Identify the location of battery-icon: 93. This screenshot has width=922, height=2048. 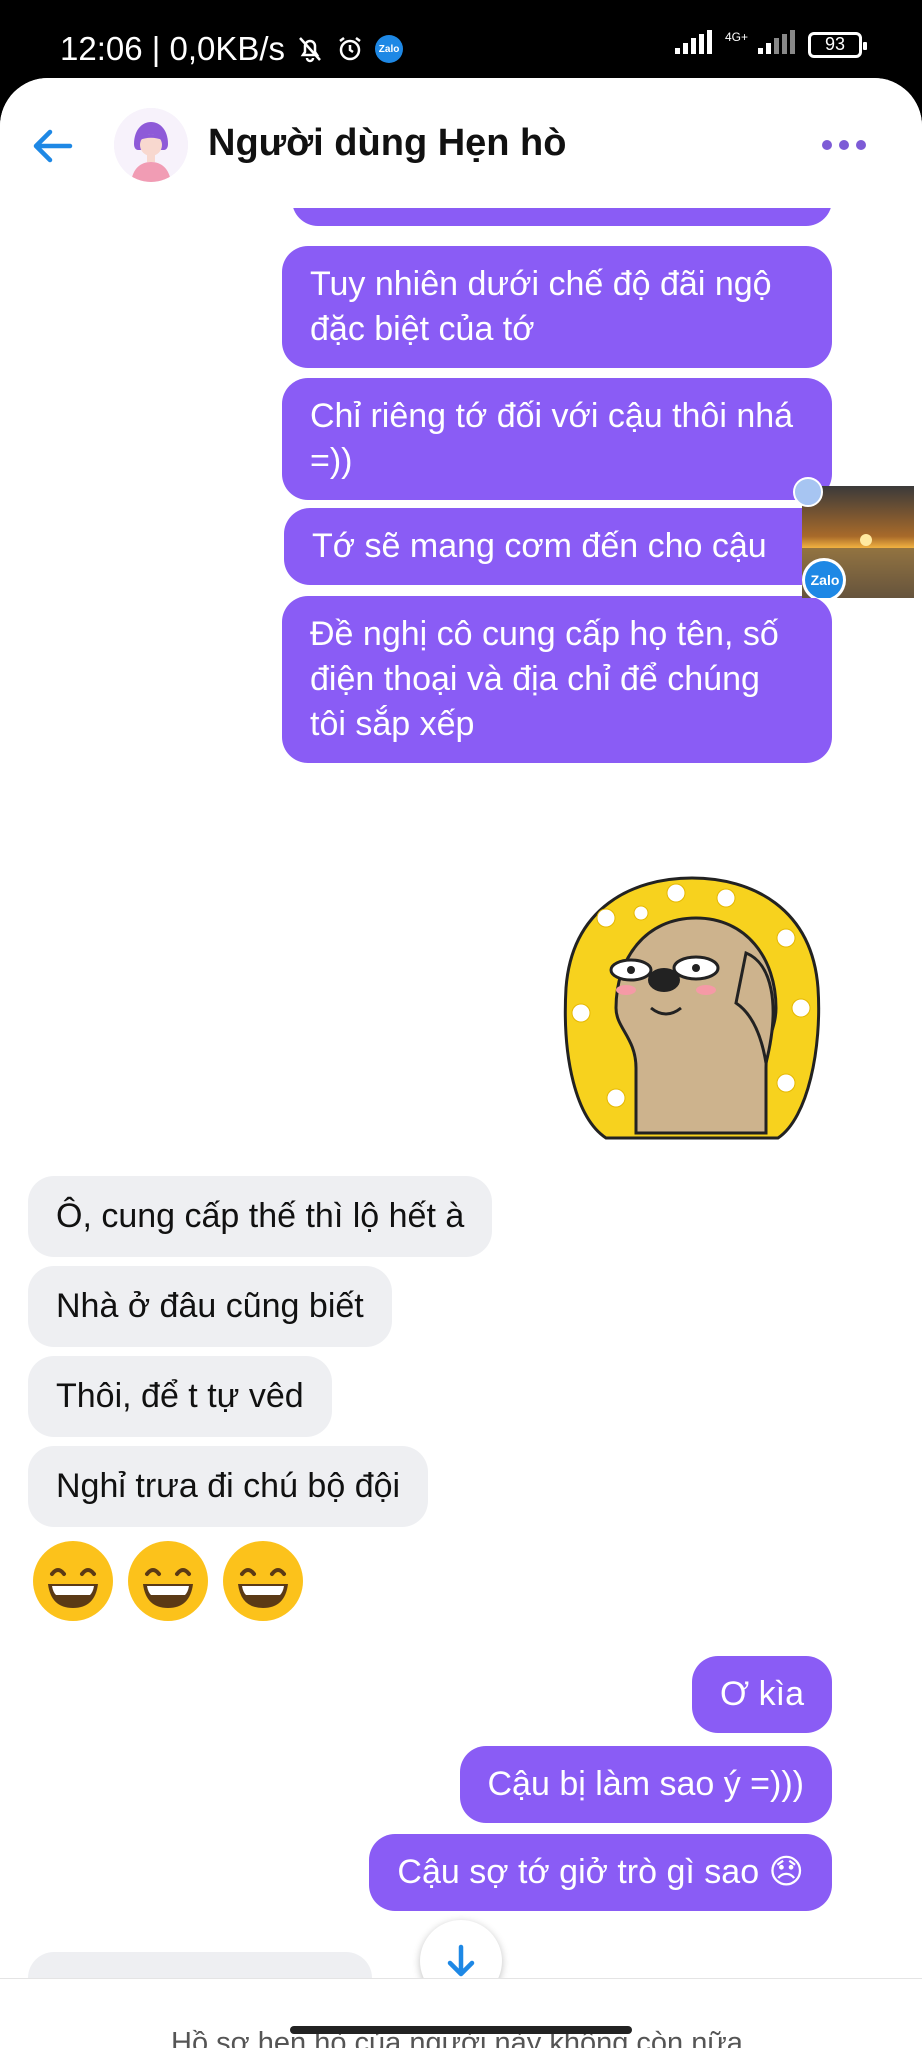
(837, 44).